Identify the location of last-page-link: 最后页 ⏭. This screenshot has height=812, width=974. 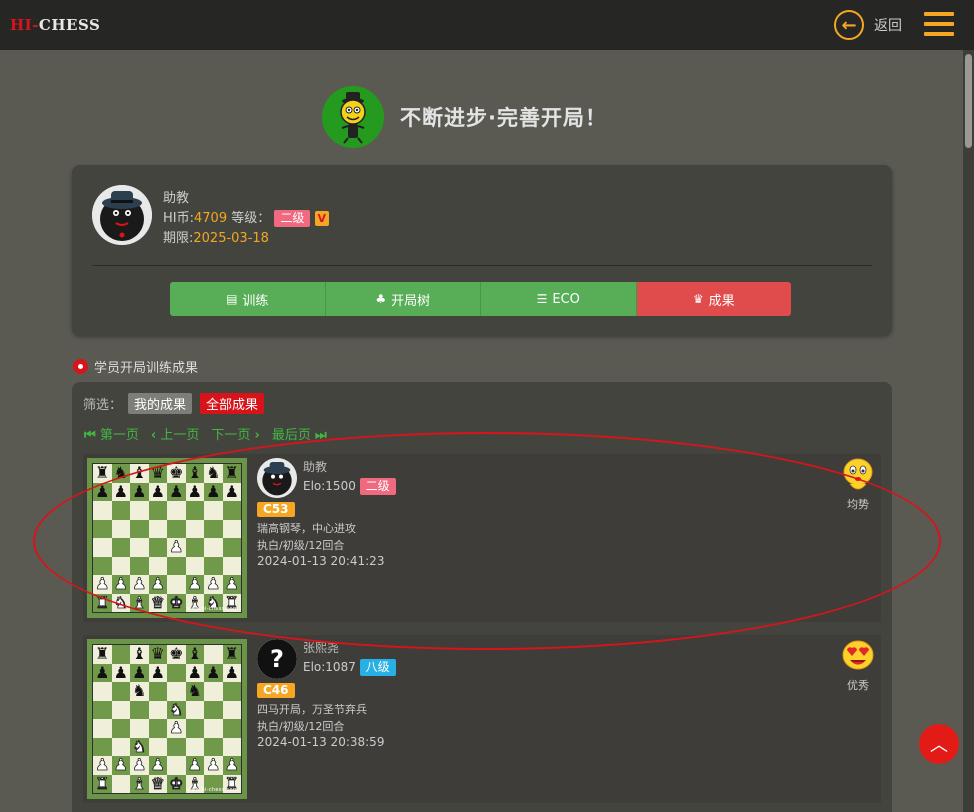
(299, 433).